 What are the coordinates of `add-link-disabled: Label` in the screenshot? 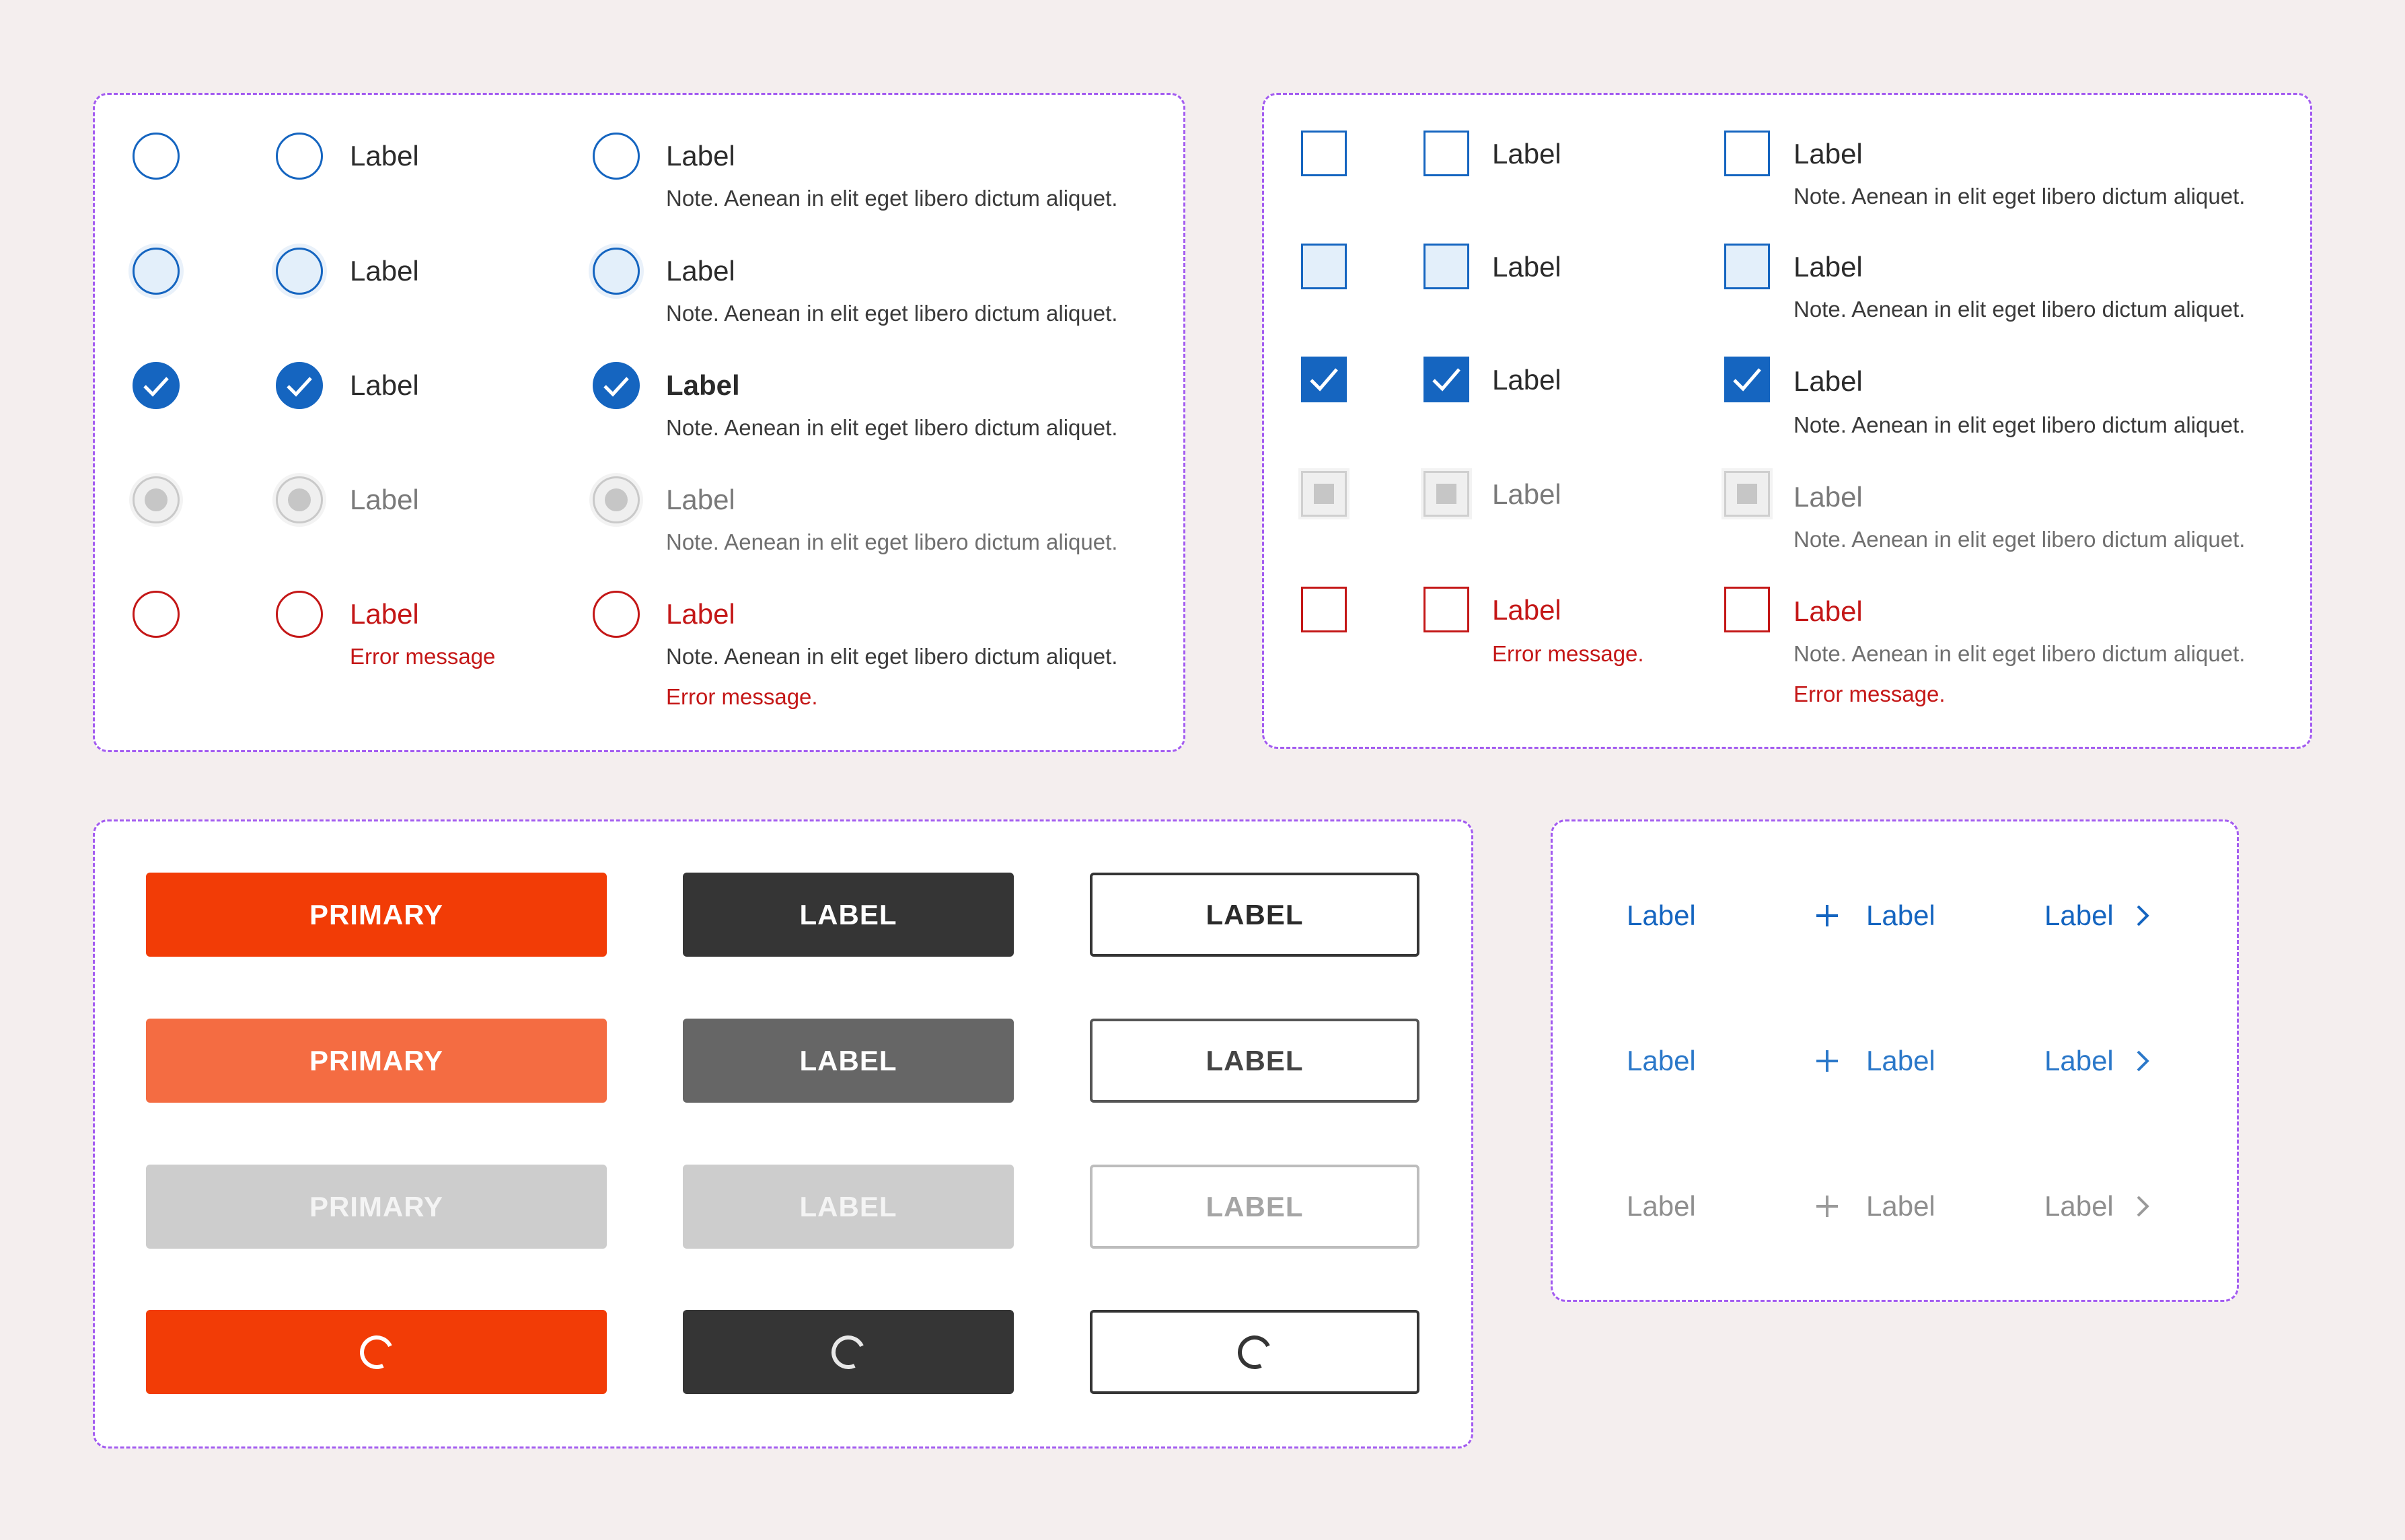 It's located at (1900, 1206).